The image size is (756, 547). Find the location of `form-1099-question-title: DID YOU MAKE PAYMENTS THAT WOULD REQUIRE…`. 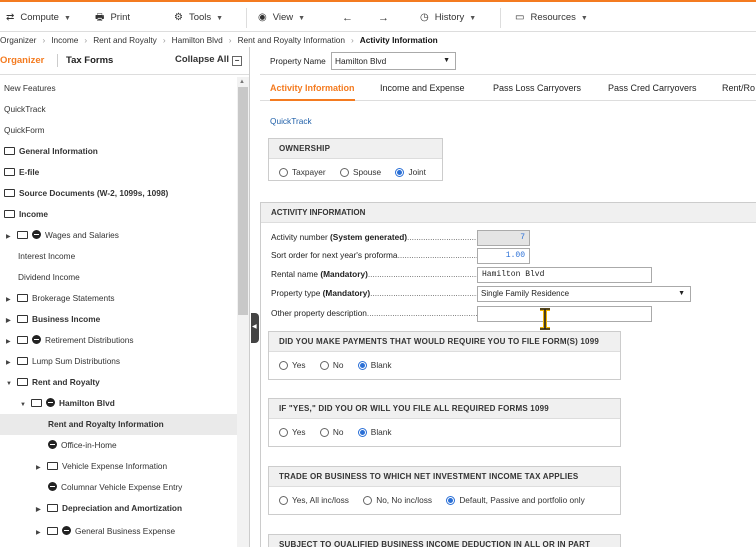

form-1099-question-title: DID YOU MAKE PAYMENTS THAT WOULD REQUIRE… is located at coordinates (444, 342).